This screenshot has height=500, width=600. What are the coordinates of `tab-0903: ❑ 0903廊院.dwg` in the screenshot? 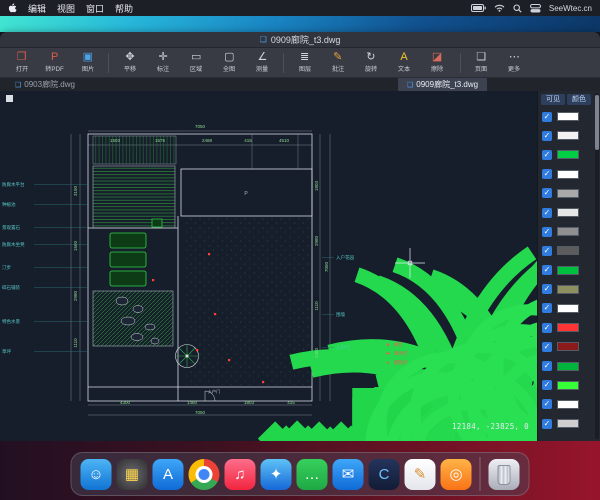 It's located at (45, 84).